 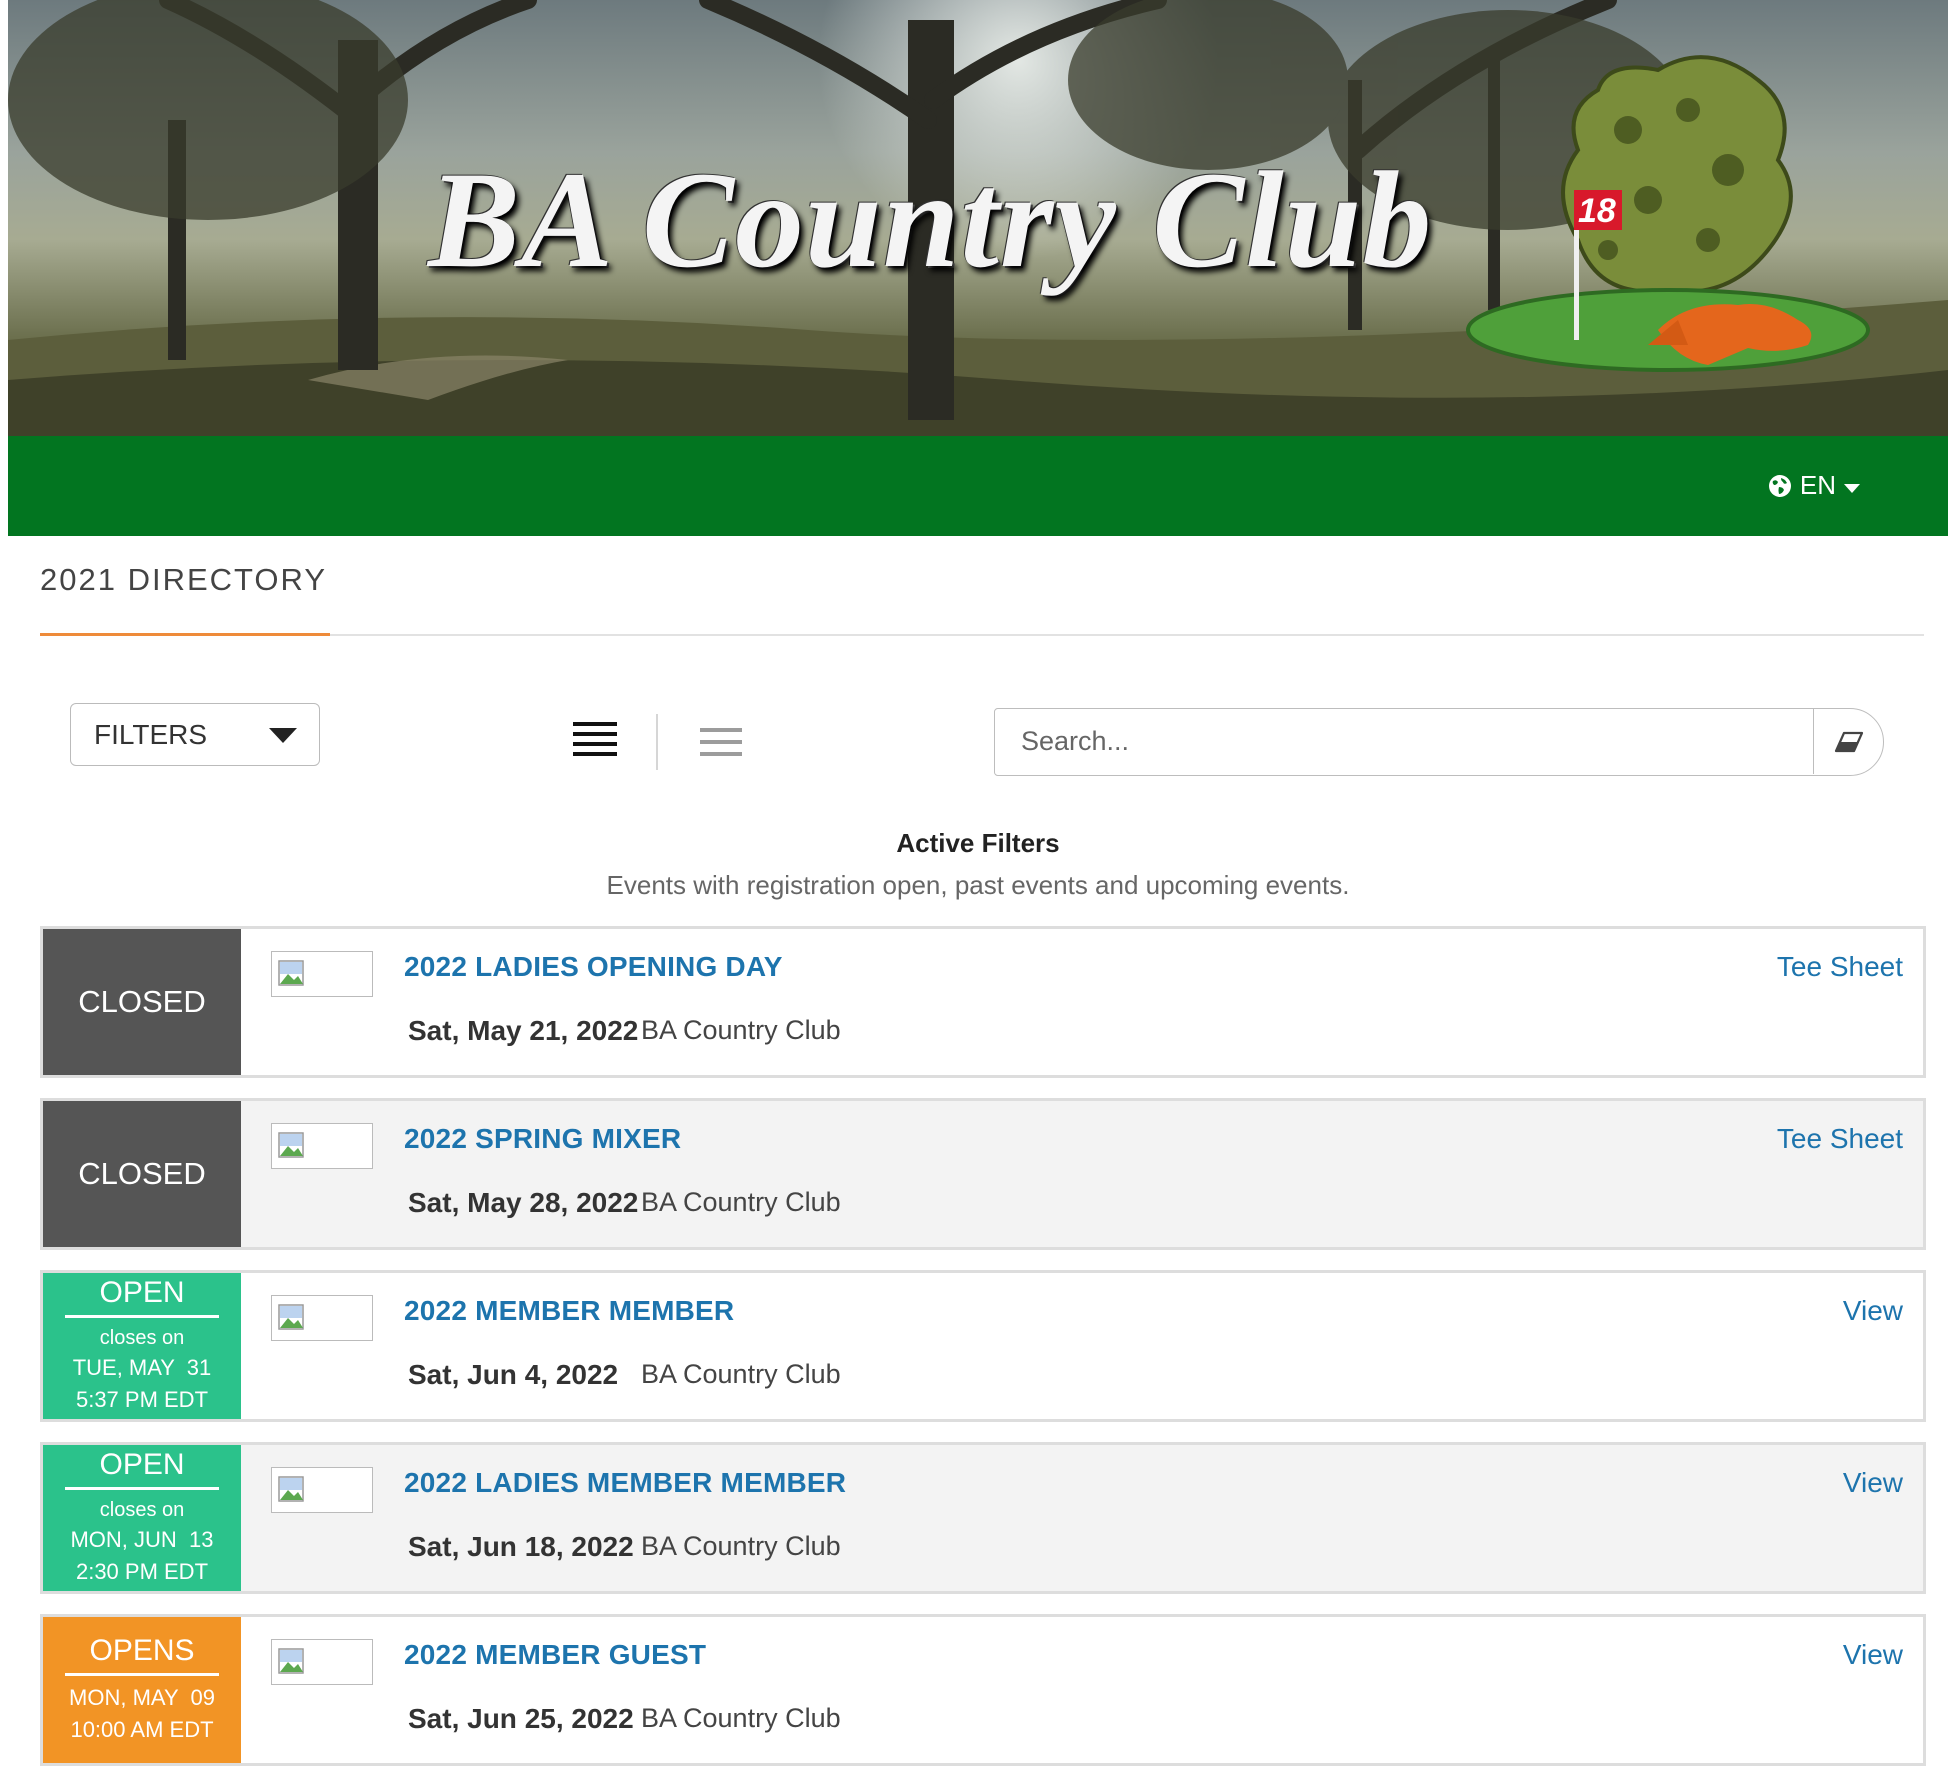 I want to click on status-badge-open: OPEN closes on MON, JUN 13 2:30 PM EDT, so click(x=142, y=1518).